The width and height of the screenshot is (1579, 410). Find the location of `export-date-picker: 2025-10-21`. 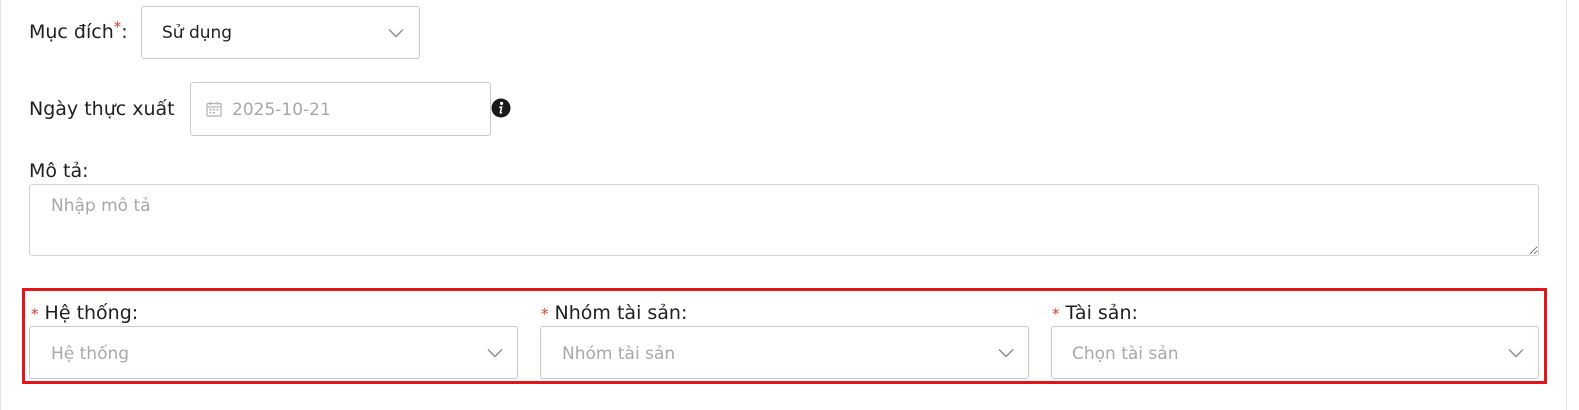

export-date-picker: 2025-10-21 is located at coordinates (340, 109).